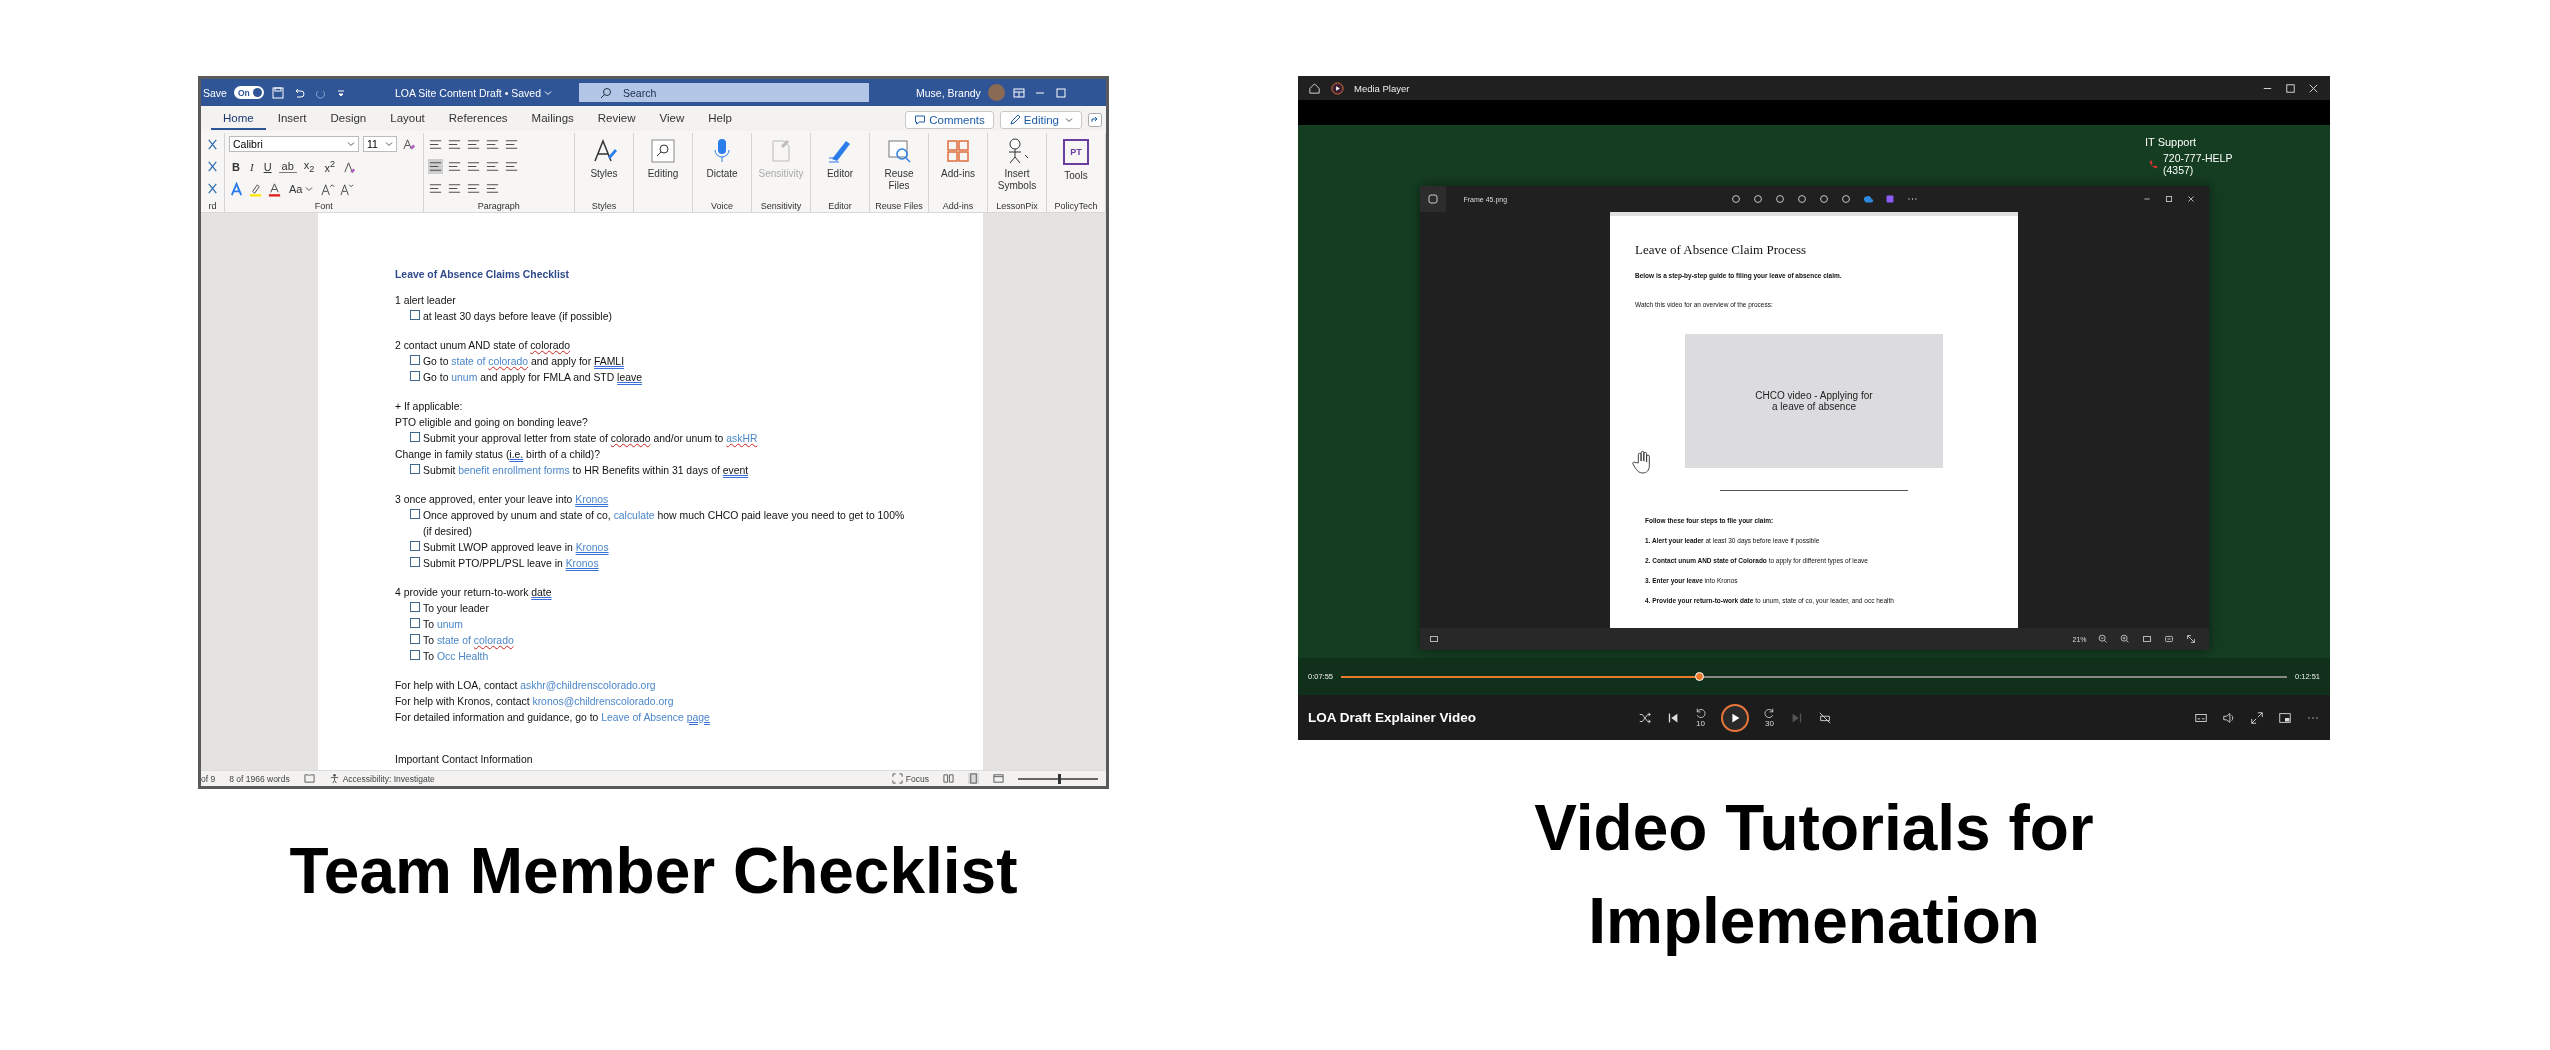 The width and height of the screenshot is (2550, 1050). I want to click on ribbon-tab: Insert, so click(292, 119).